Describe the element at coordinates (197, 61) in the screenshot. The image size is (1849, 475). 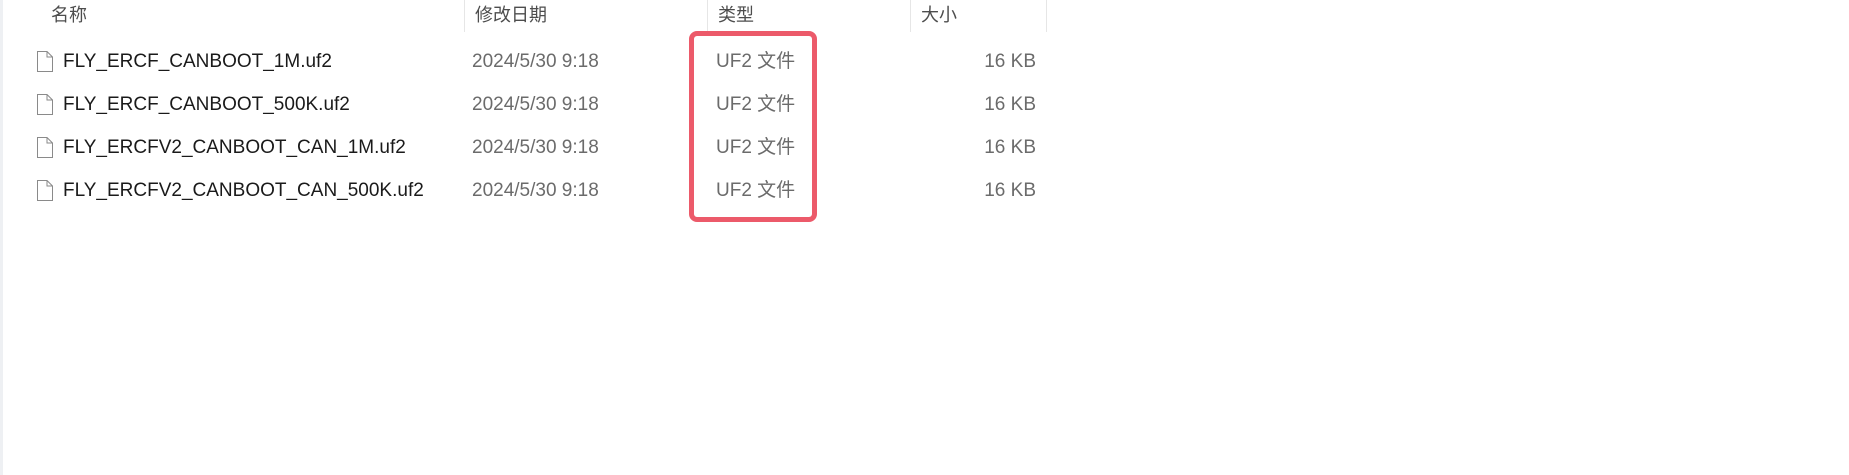
I see `file-name: FLY_ERCF_CANBOOT_1M.uf2` at that location.